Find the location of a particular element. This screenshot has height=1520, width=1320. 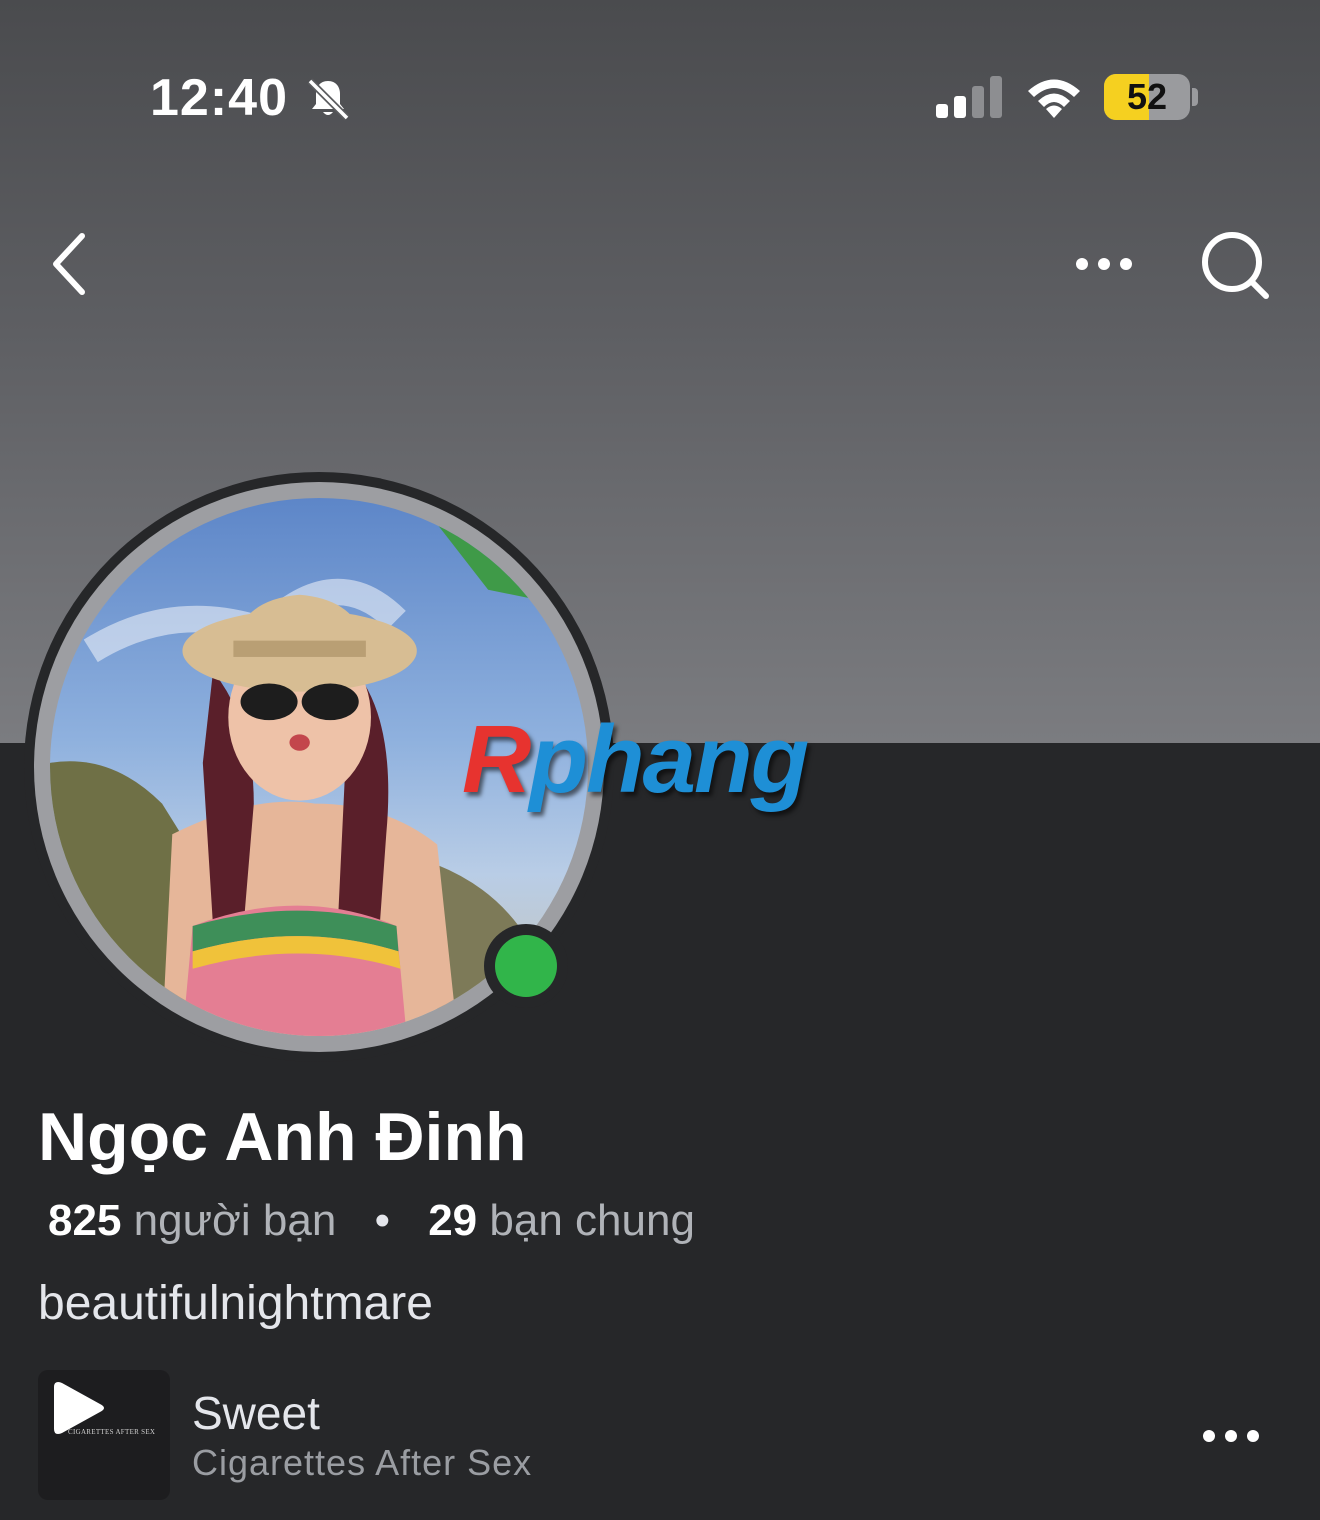

mutual-friends-label: bạn chung is located at coordinates (592, 1220).